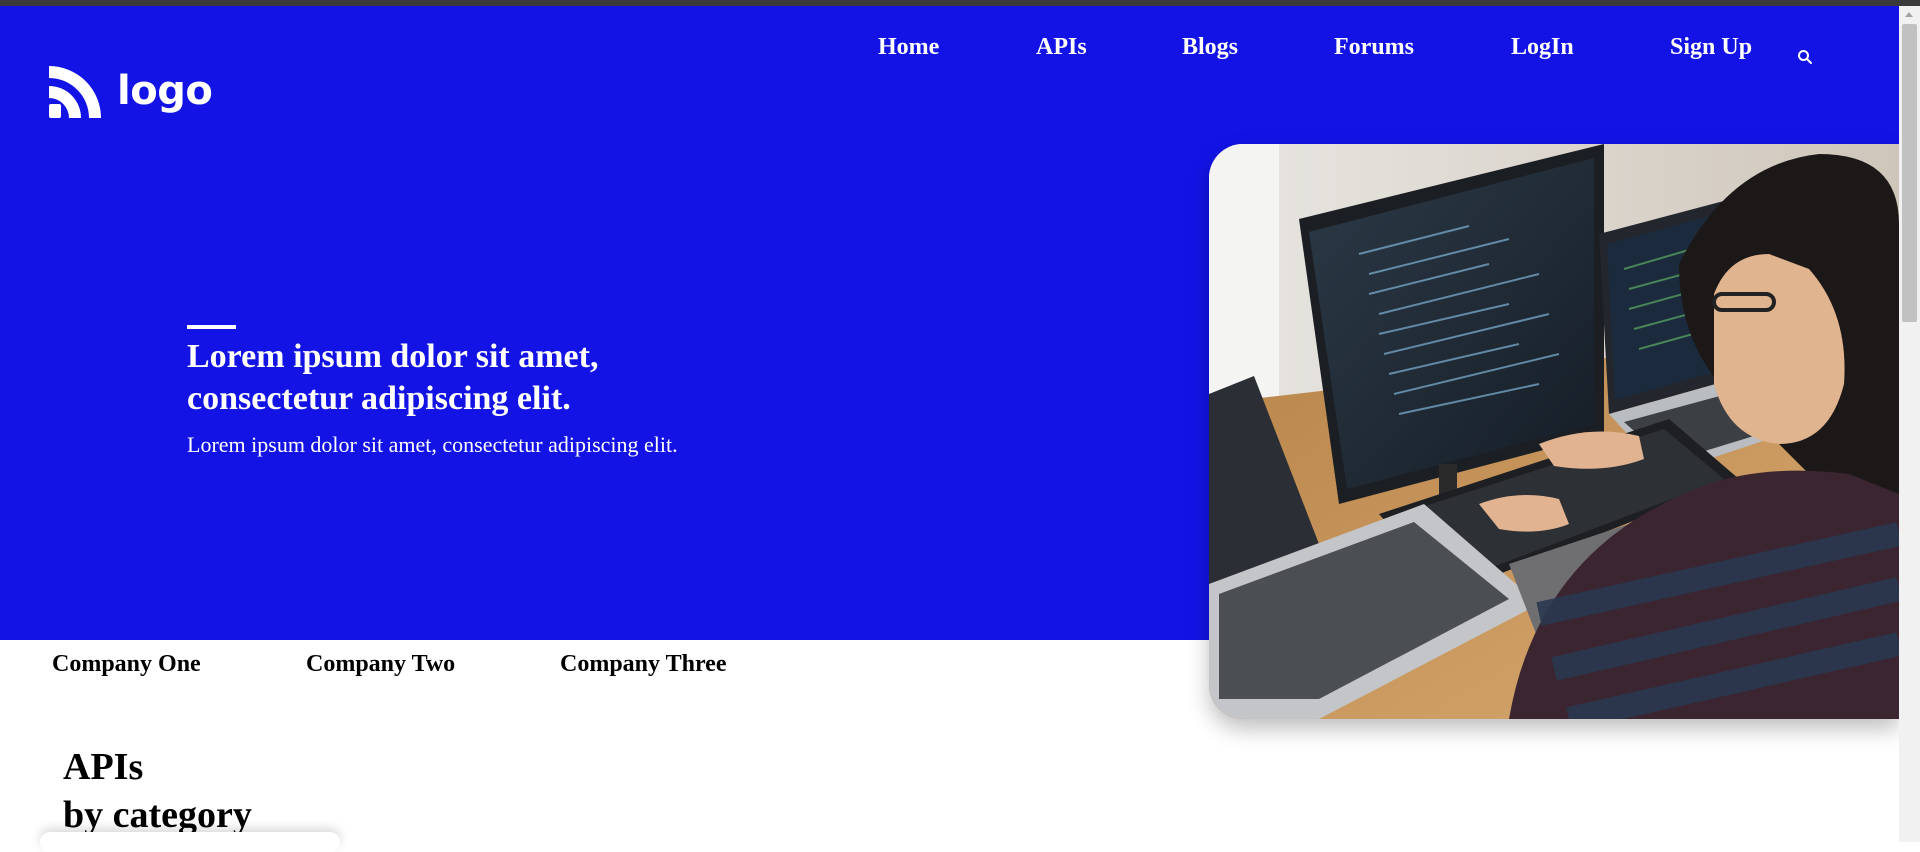  Describe the element at coordinates (1711, 47) in the screenshot. I see `nav-signup: Sign Up` at that location.